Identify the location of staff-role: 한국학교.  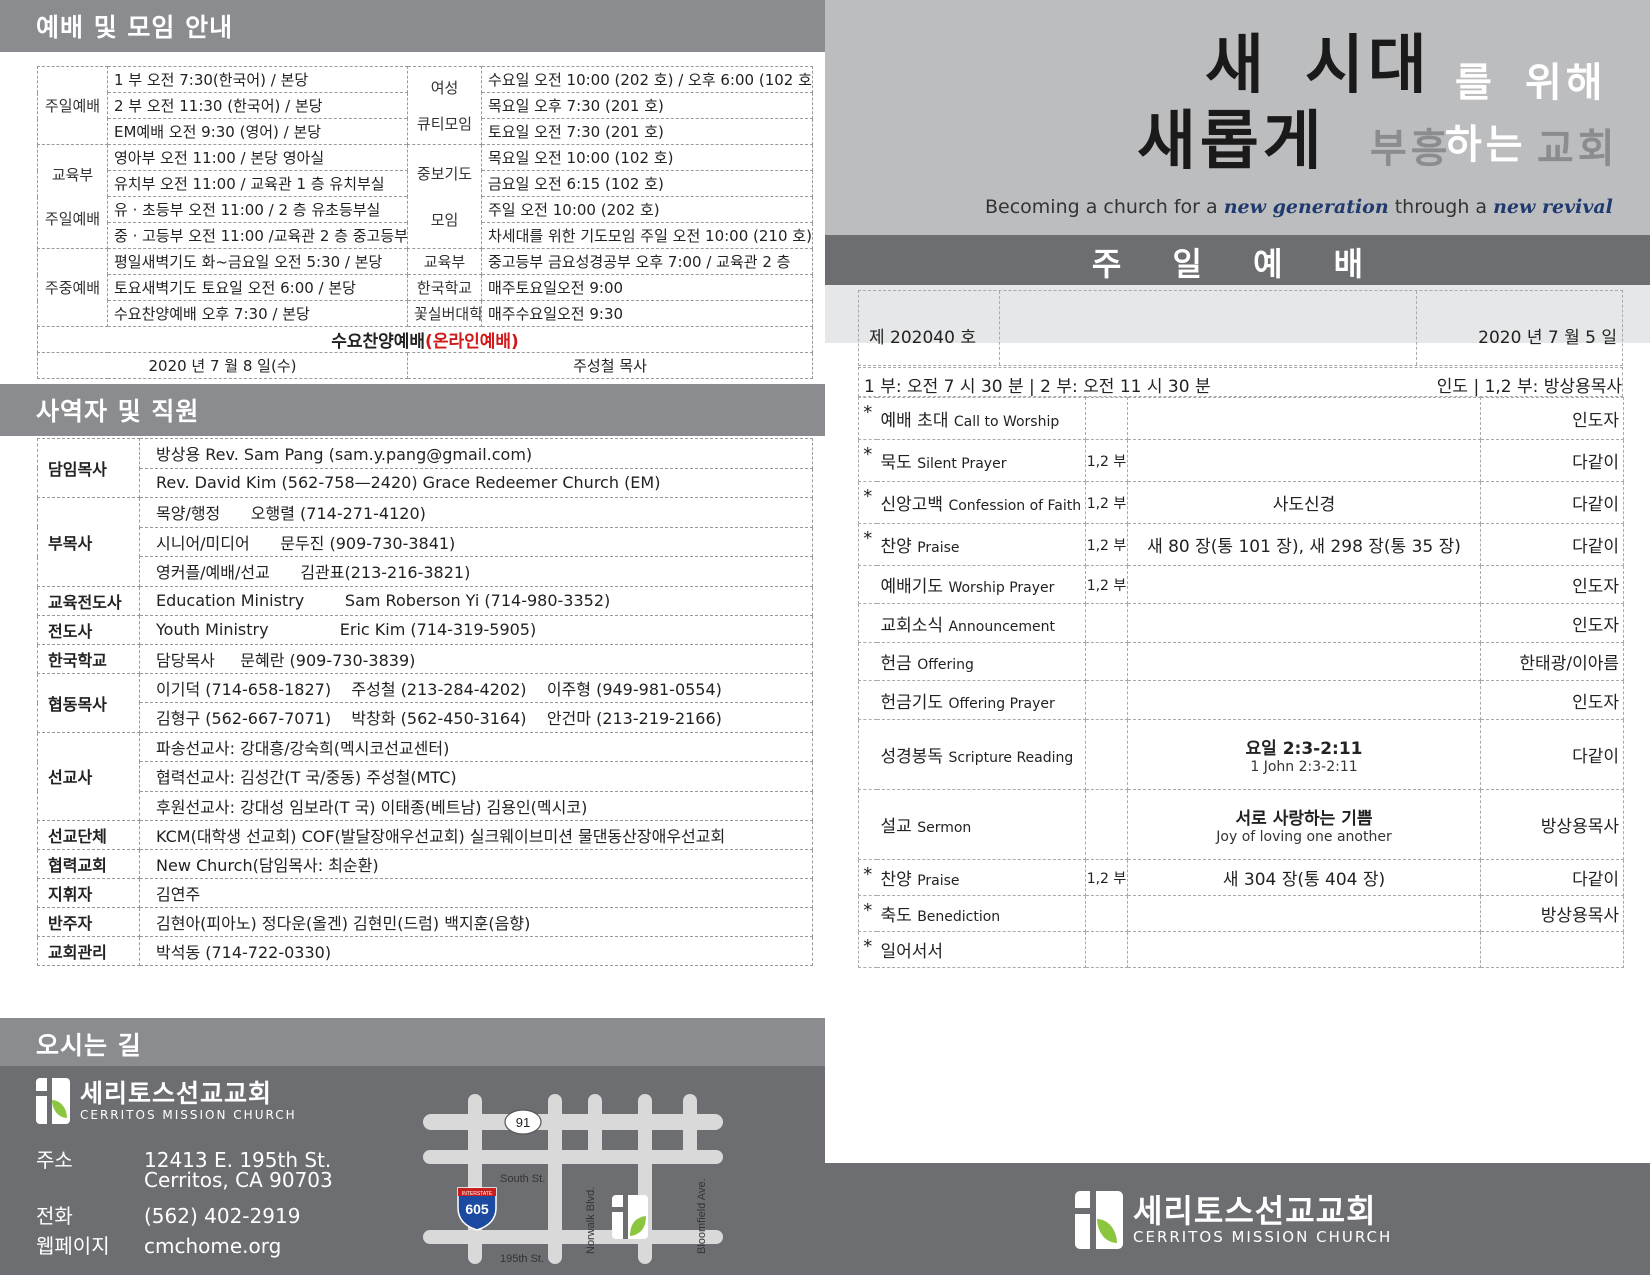
(88, 658).